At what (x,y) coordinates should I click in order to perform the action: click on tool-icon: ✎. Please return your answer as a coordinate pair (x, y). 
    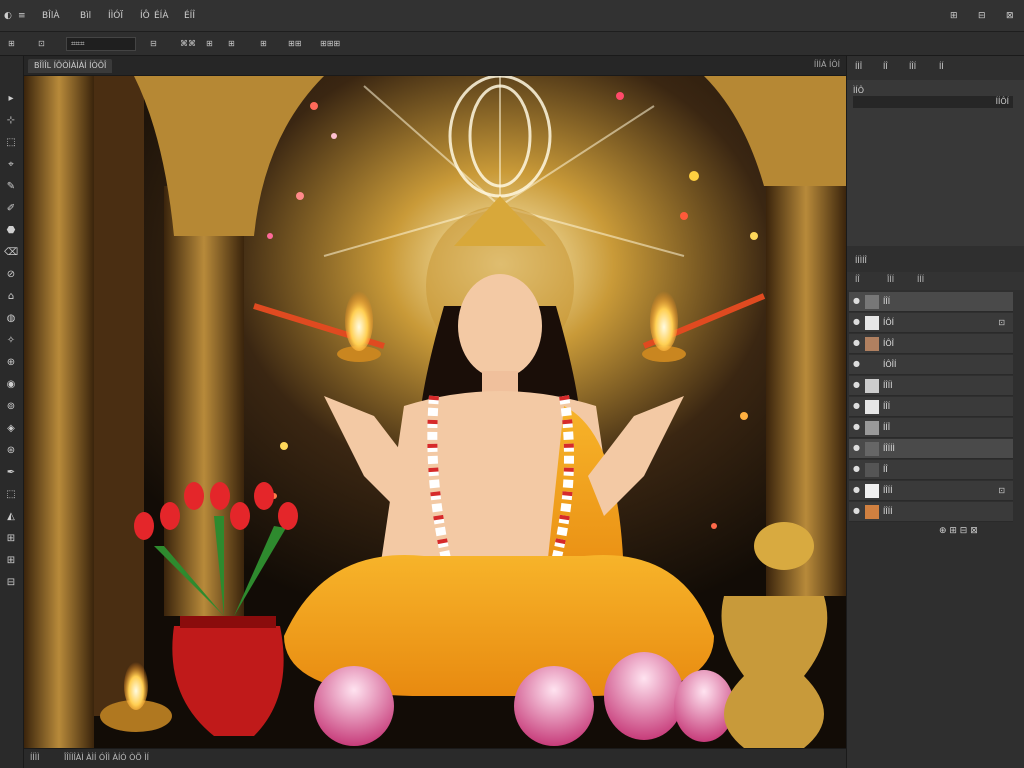
    Looking at the image, I should click on (11, 187).